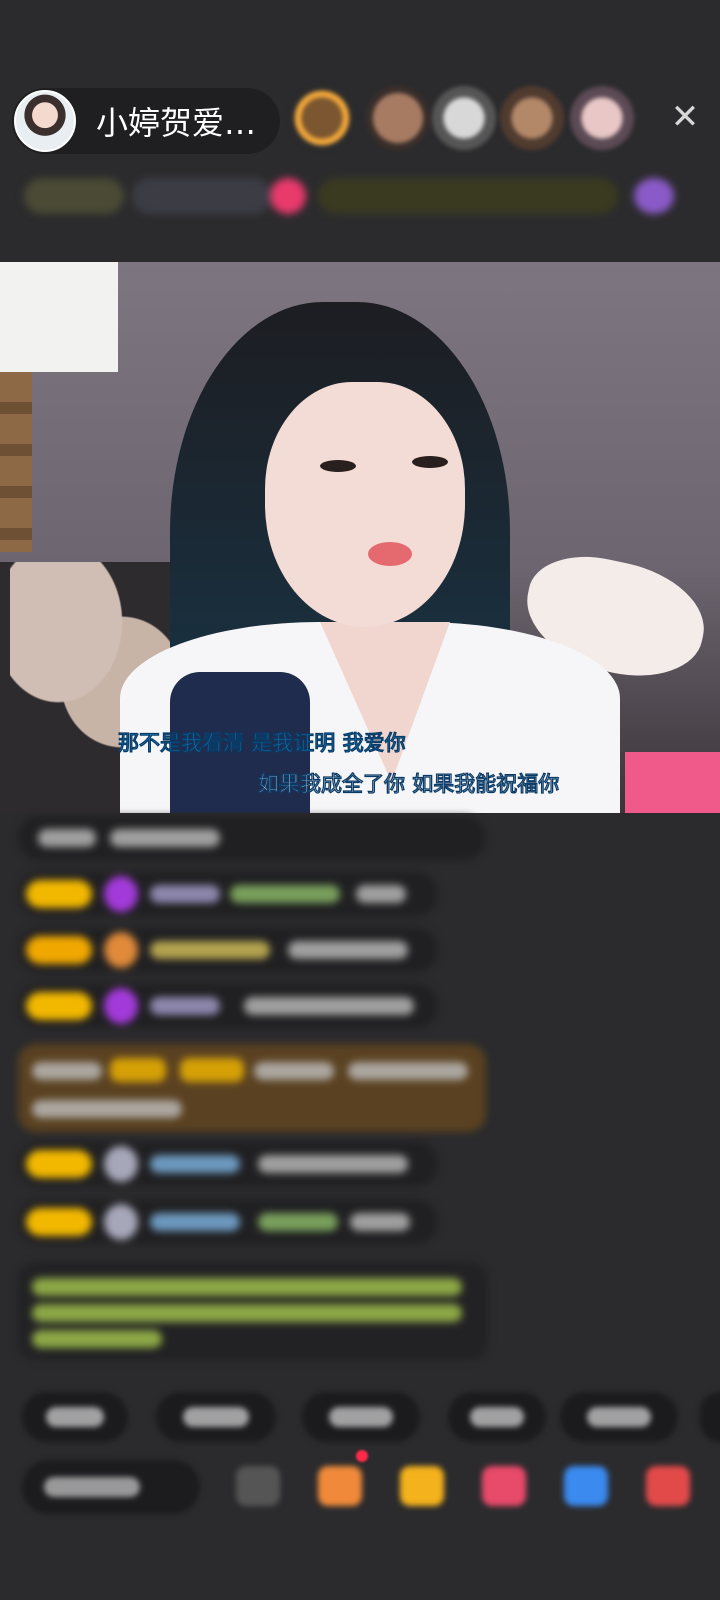 The width and height of the screenshot is (720, 1600). I want to click on streamer-face, so click(365, 504).